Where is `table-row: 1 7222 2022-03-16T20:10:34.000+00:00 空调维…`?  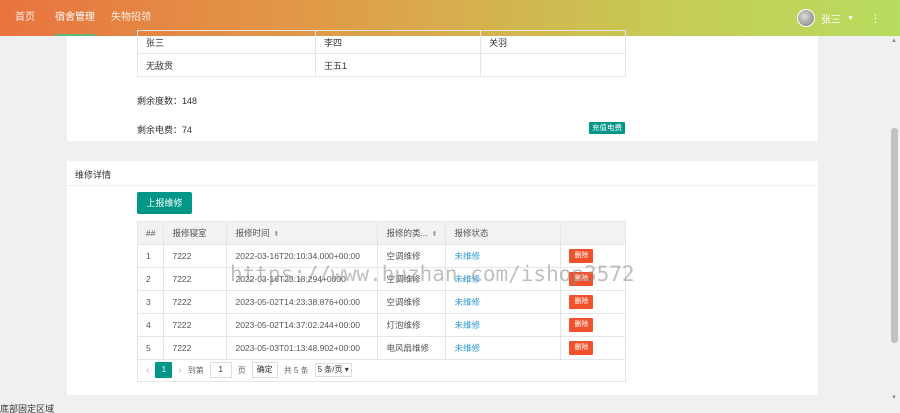
table-row: 1 7222 2022-03-16T20:10:34.000+00:00 空调维… is located at coordinates (381, 256).